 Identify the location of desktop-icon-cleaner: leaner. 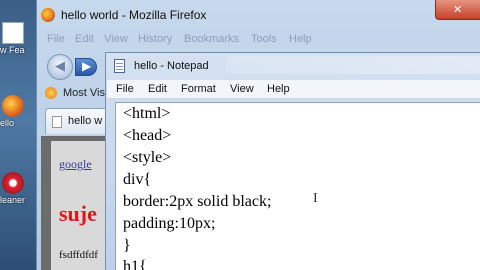
(18, 188).